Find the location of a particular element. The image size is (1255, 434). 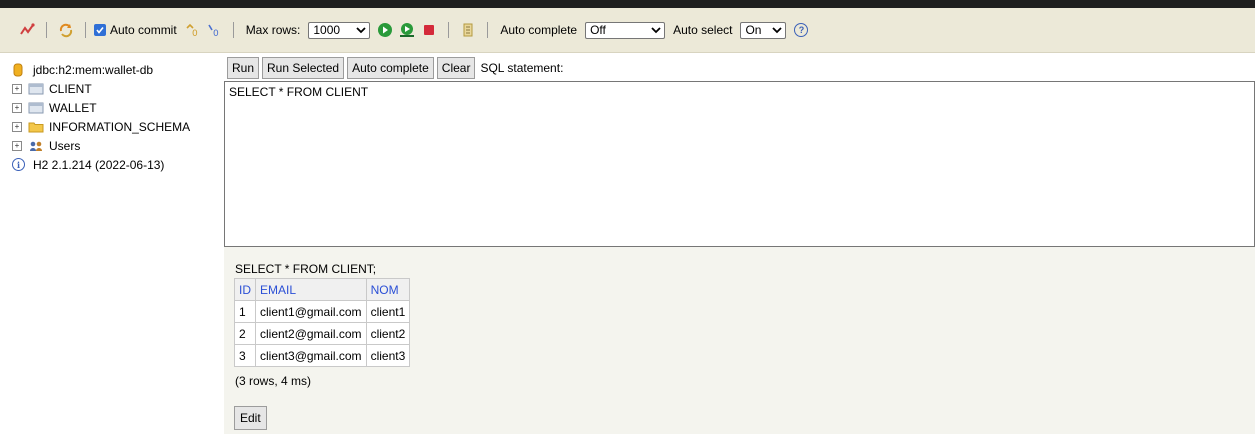

version-label: H2 2.1.214 (2022-06-13) is located at coordinates (99, 164).